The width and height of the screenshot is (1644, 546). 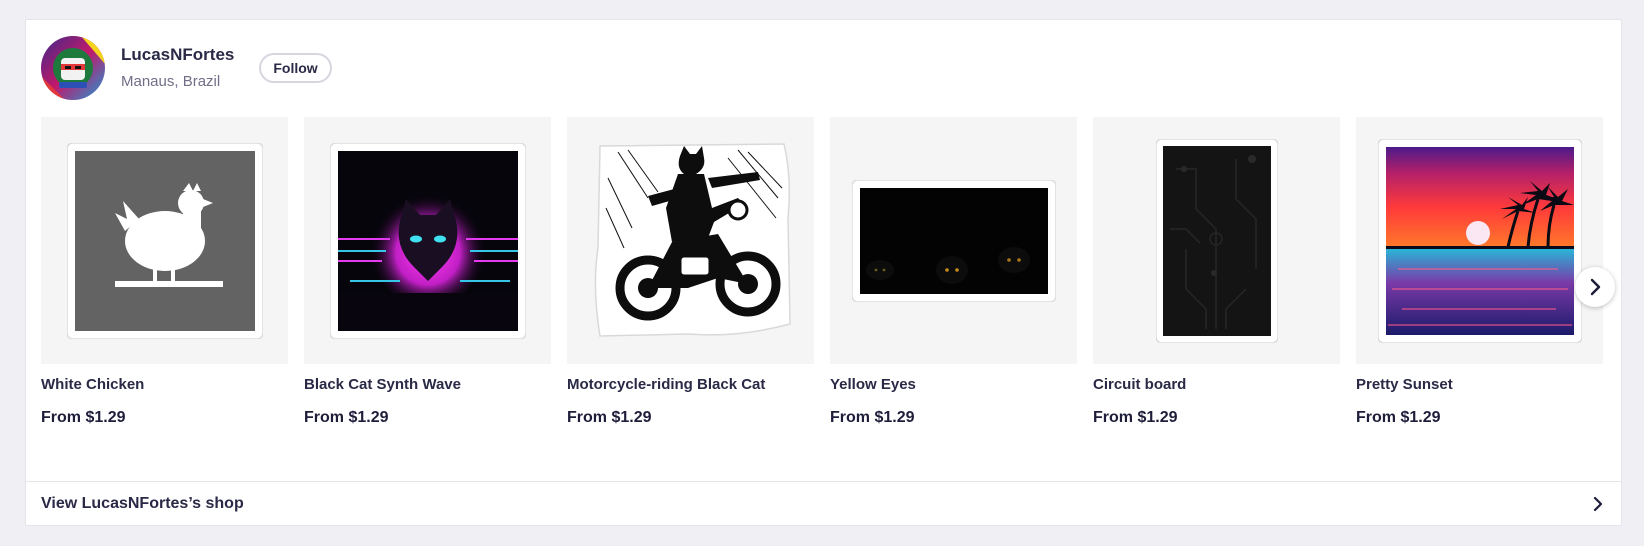 I want to click on artist-info: LucasNFortes Manaus, Brazil, so click(x=177, y=68).